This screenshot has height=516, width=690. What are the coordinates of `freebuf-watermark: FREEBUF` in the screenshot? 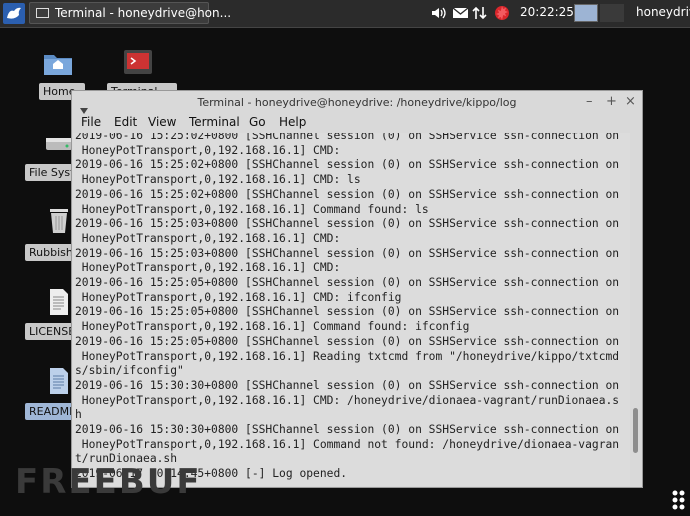 It's located at (108, 482).